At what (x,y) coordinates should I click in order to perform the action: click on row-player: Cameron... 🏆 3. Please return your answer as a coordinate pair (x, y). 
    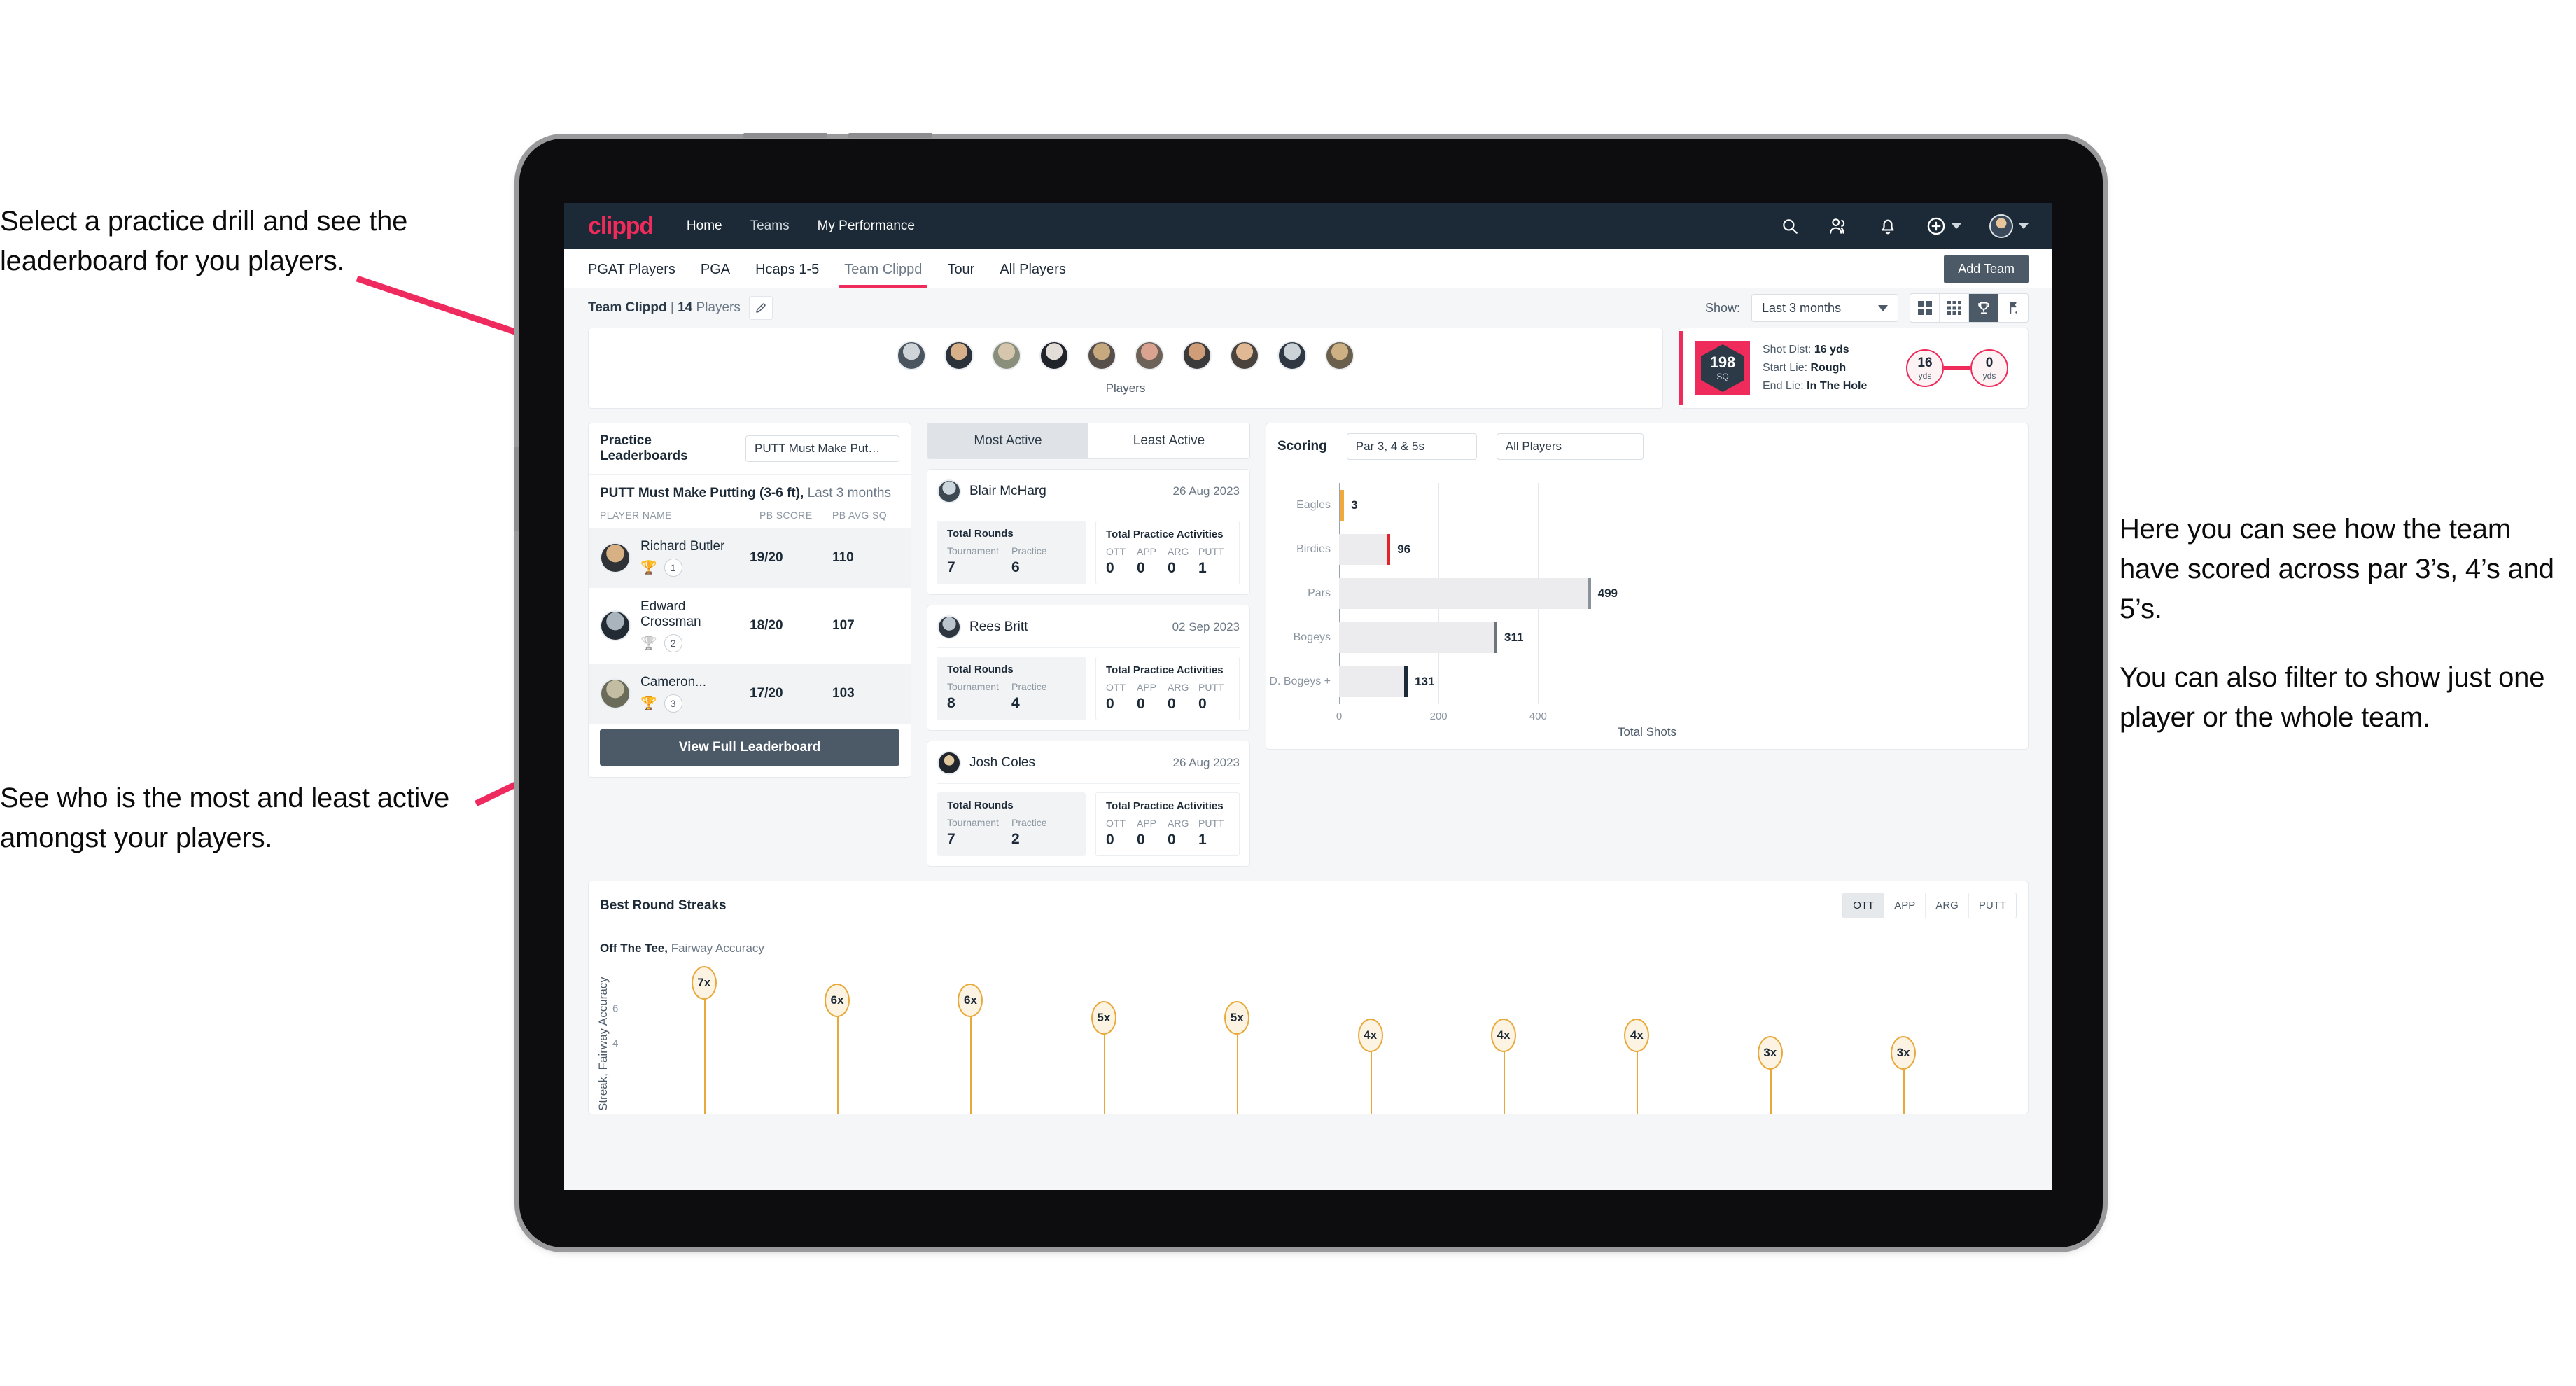
    Looking at the image, I should click on (690, 694).